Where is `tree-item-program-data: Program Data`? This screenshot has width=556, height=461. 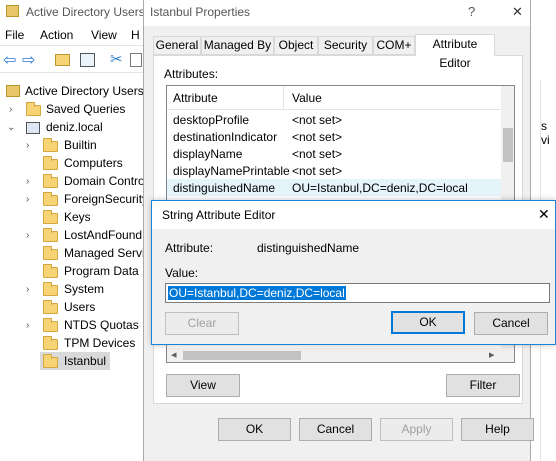 tree-item-program-data: Program Data is located at coordinates (101, 271).